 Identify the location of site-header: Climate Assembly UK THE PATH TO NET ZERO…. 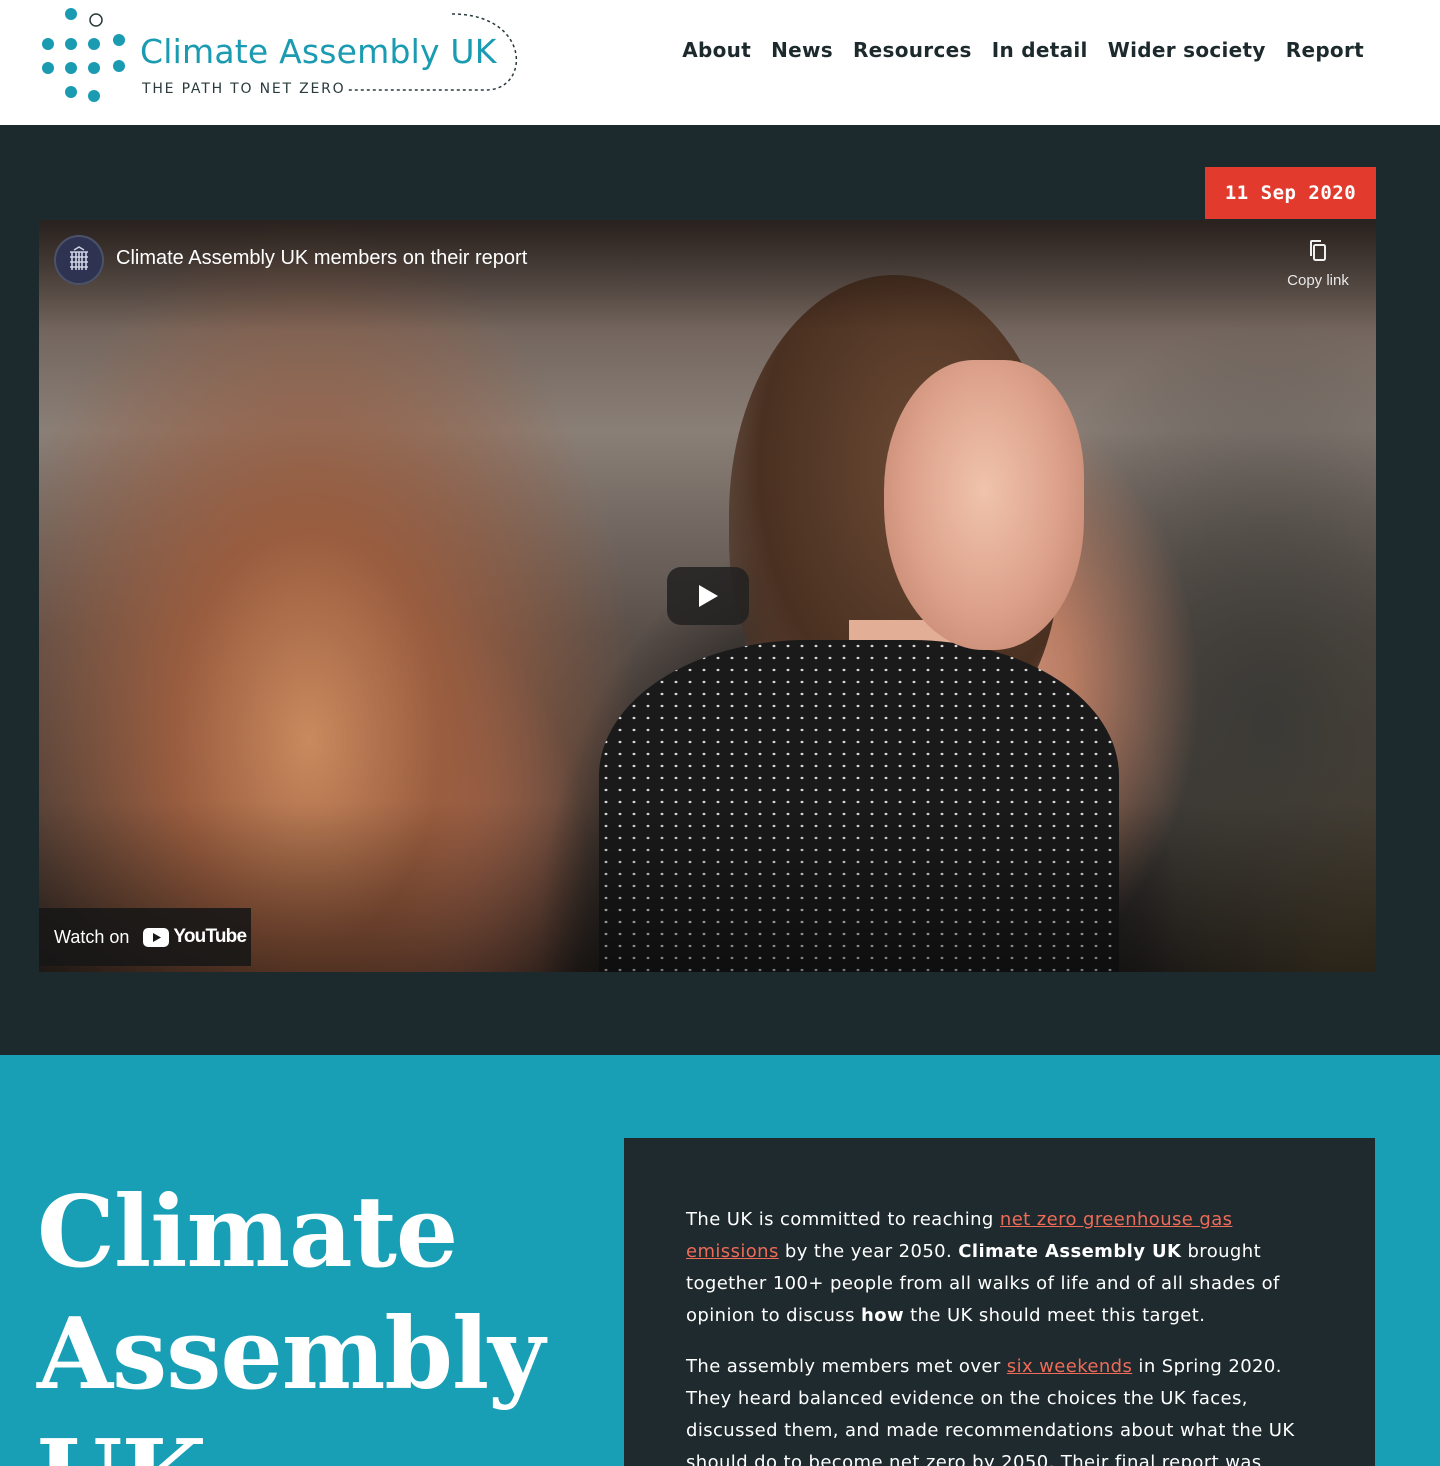
(720, 62).